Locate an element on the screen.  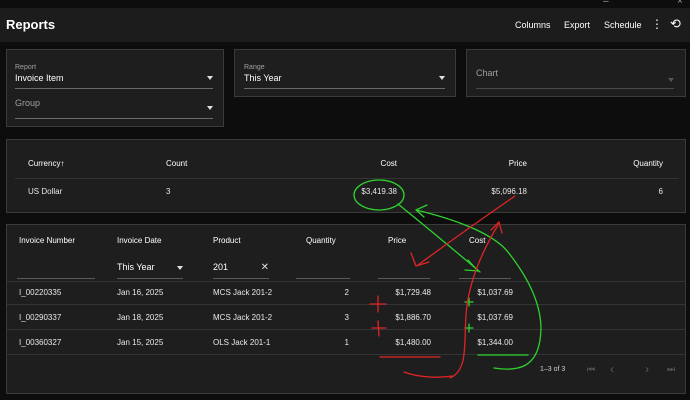
columns-button: Columns is located at coordinates (533, 25).